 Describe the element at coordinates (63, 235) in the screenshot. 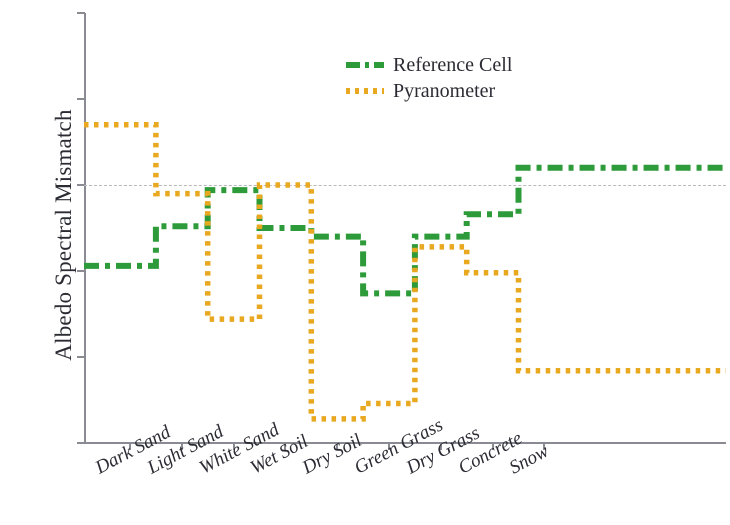

I see `y-axis-title: Albedo Spectral Mismatch` at that location.